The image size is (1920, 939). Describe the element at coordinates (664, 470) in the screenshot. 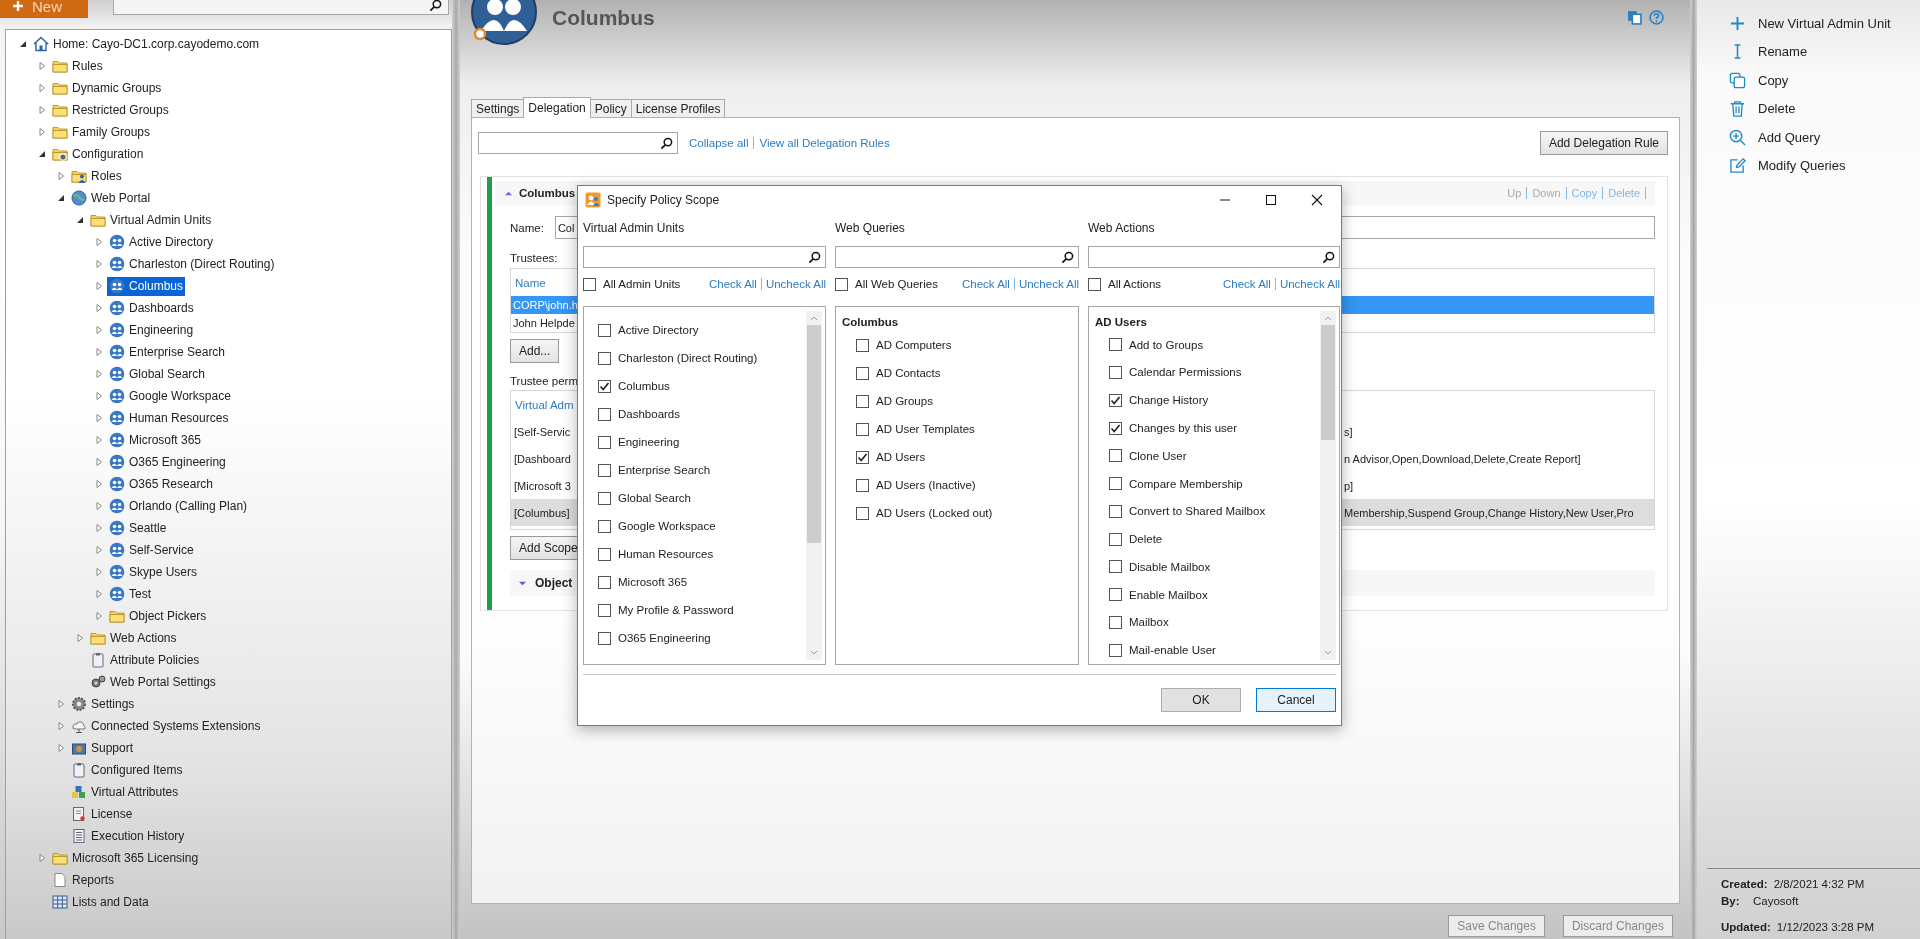

I see `checkbox-label: Enterprise Search` at that location.